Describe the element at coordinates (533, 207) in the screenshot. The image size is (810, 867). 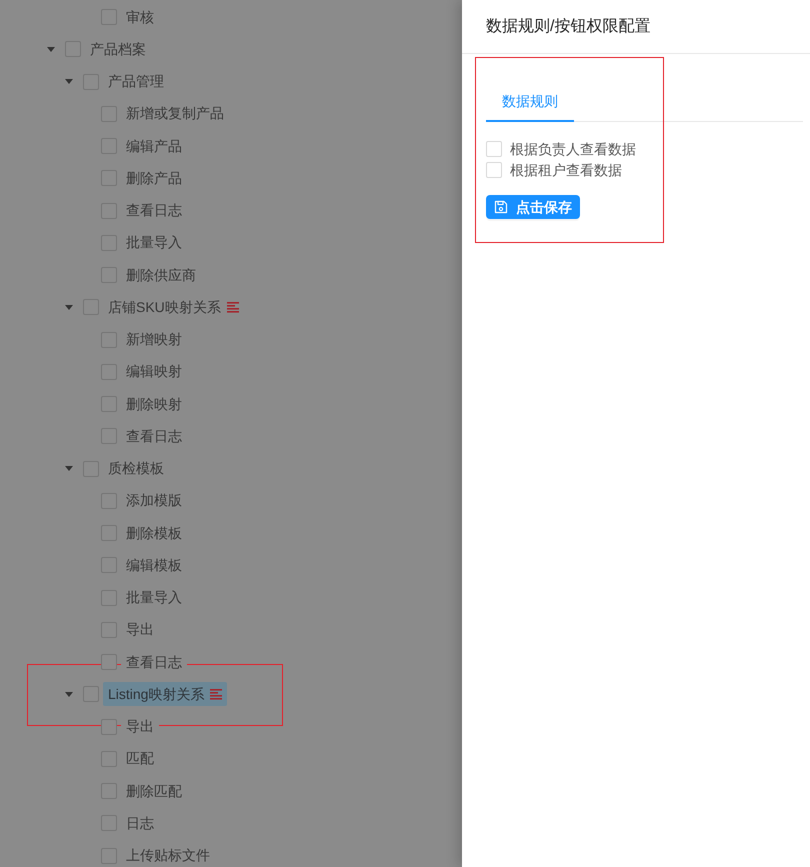
I see `save-button: 点击保存` at that location.